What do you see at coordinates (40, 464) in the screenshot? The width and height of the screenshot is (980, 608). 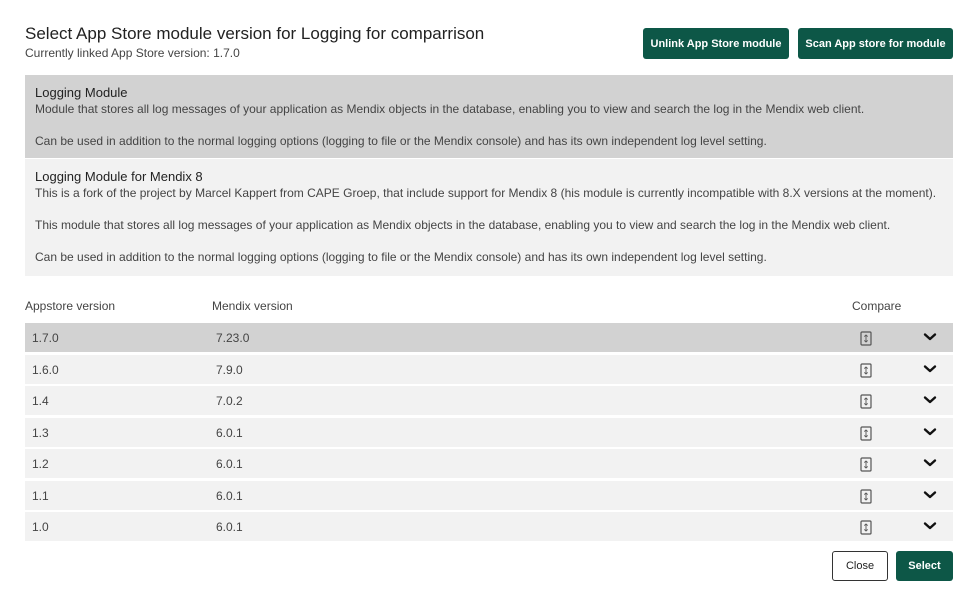 I see `appstore-version-cell: 1.2` at bounding box center [40, 464].